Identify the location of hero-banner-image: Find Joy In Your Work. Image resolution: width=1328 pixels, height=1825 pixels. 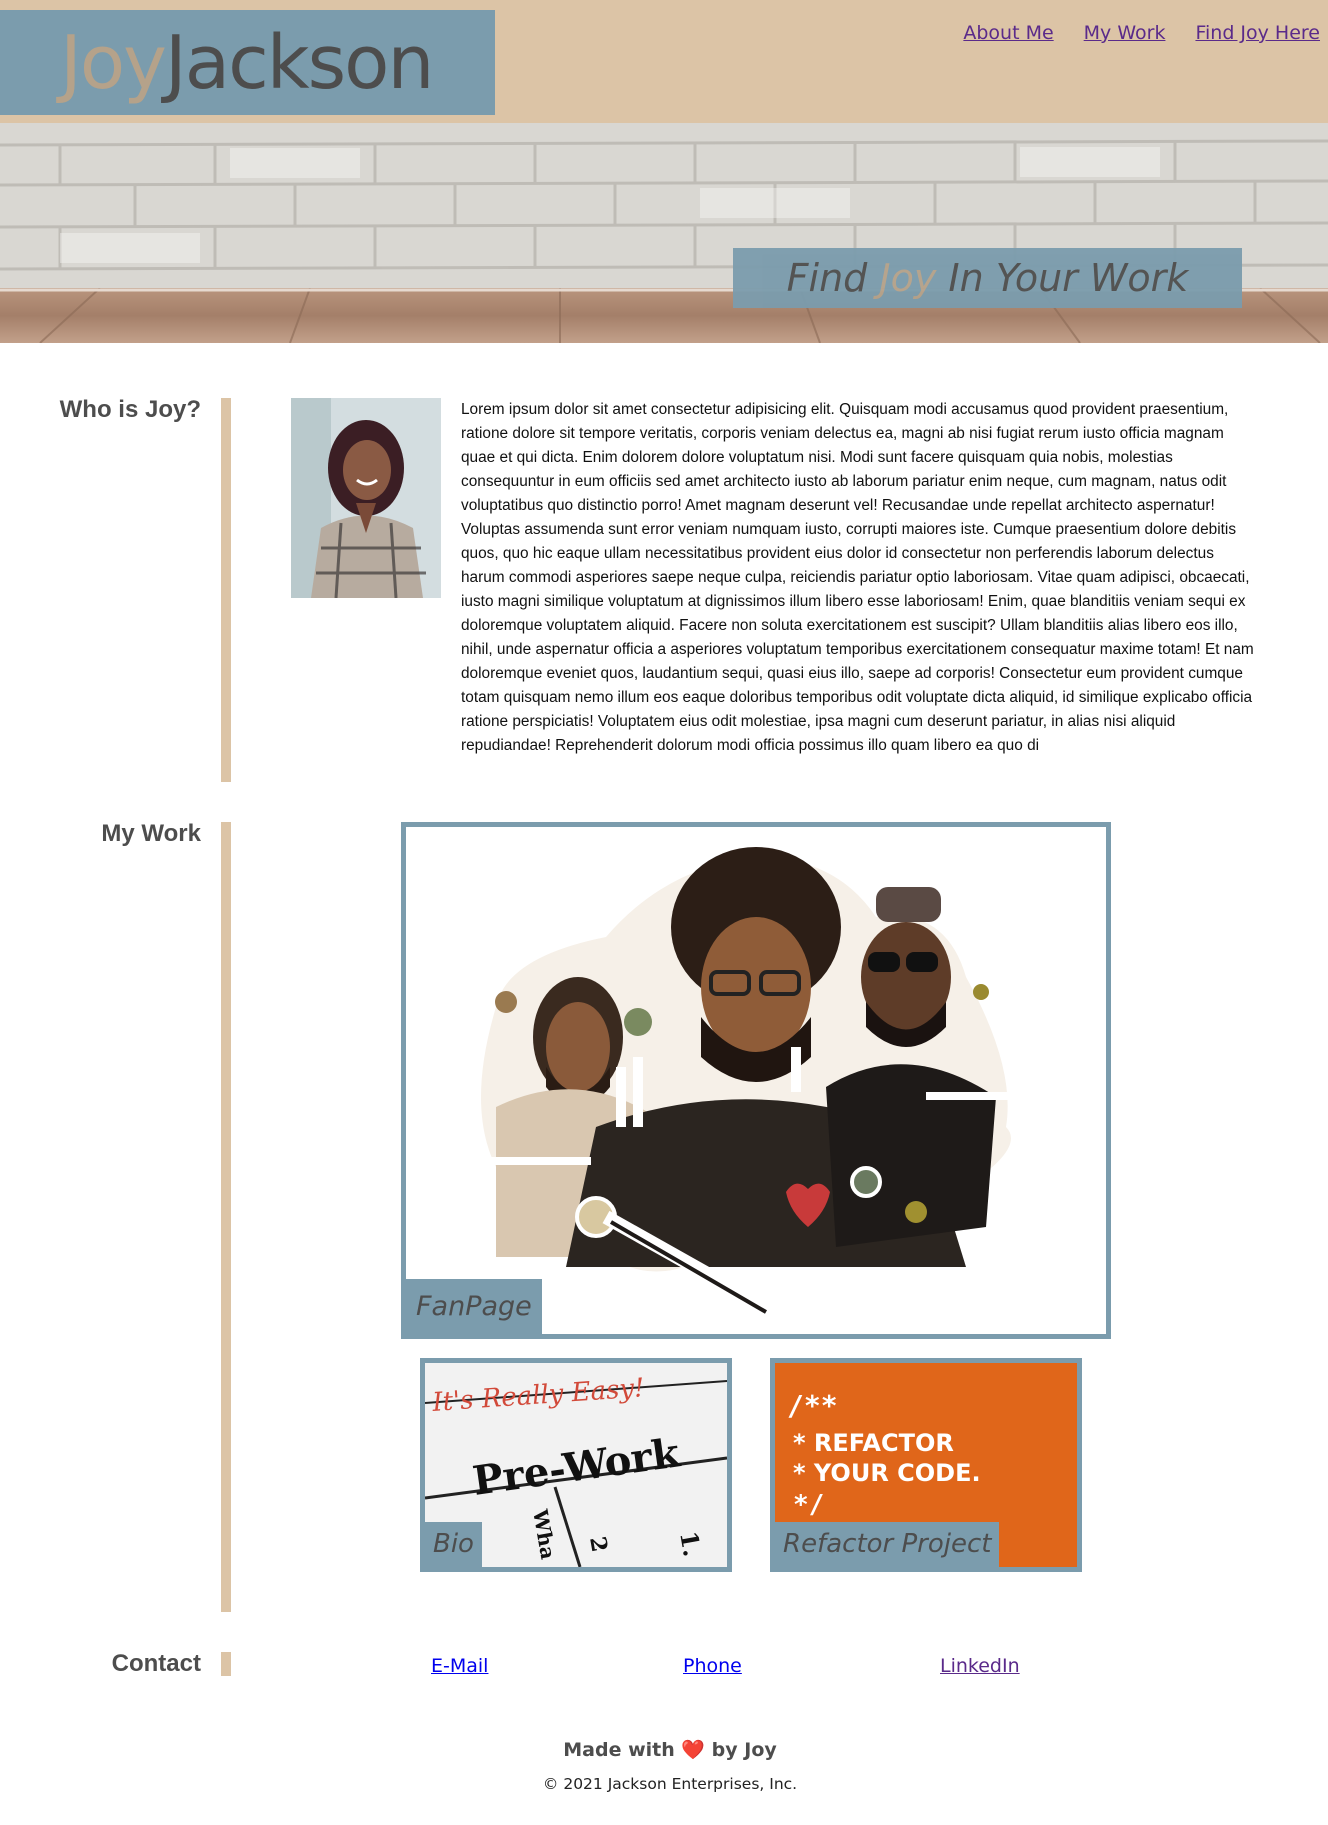
(664, 233).